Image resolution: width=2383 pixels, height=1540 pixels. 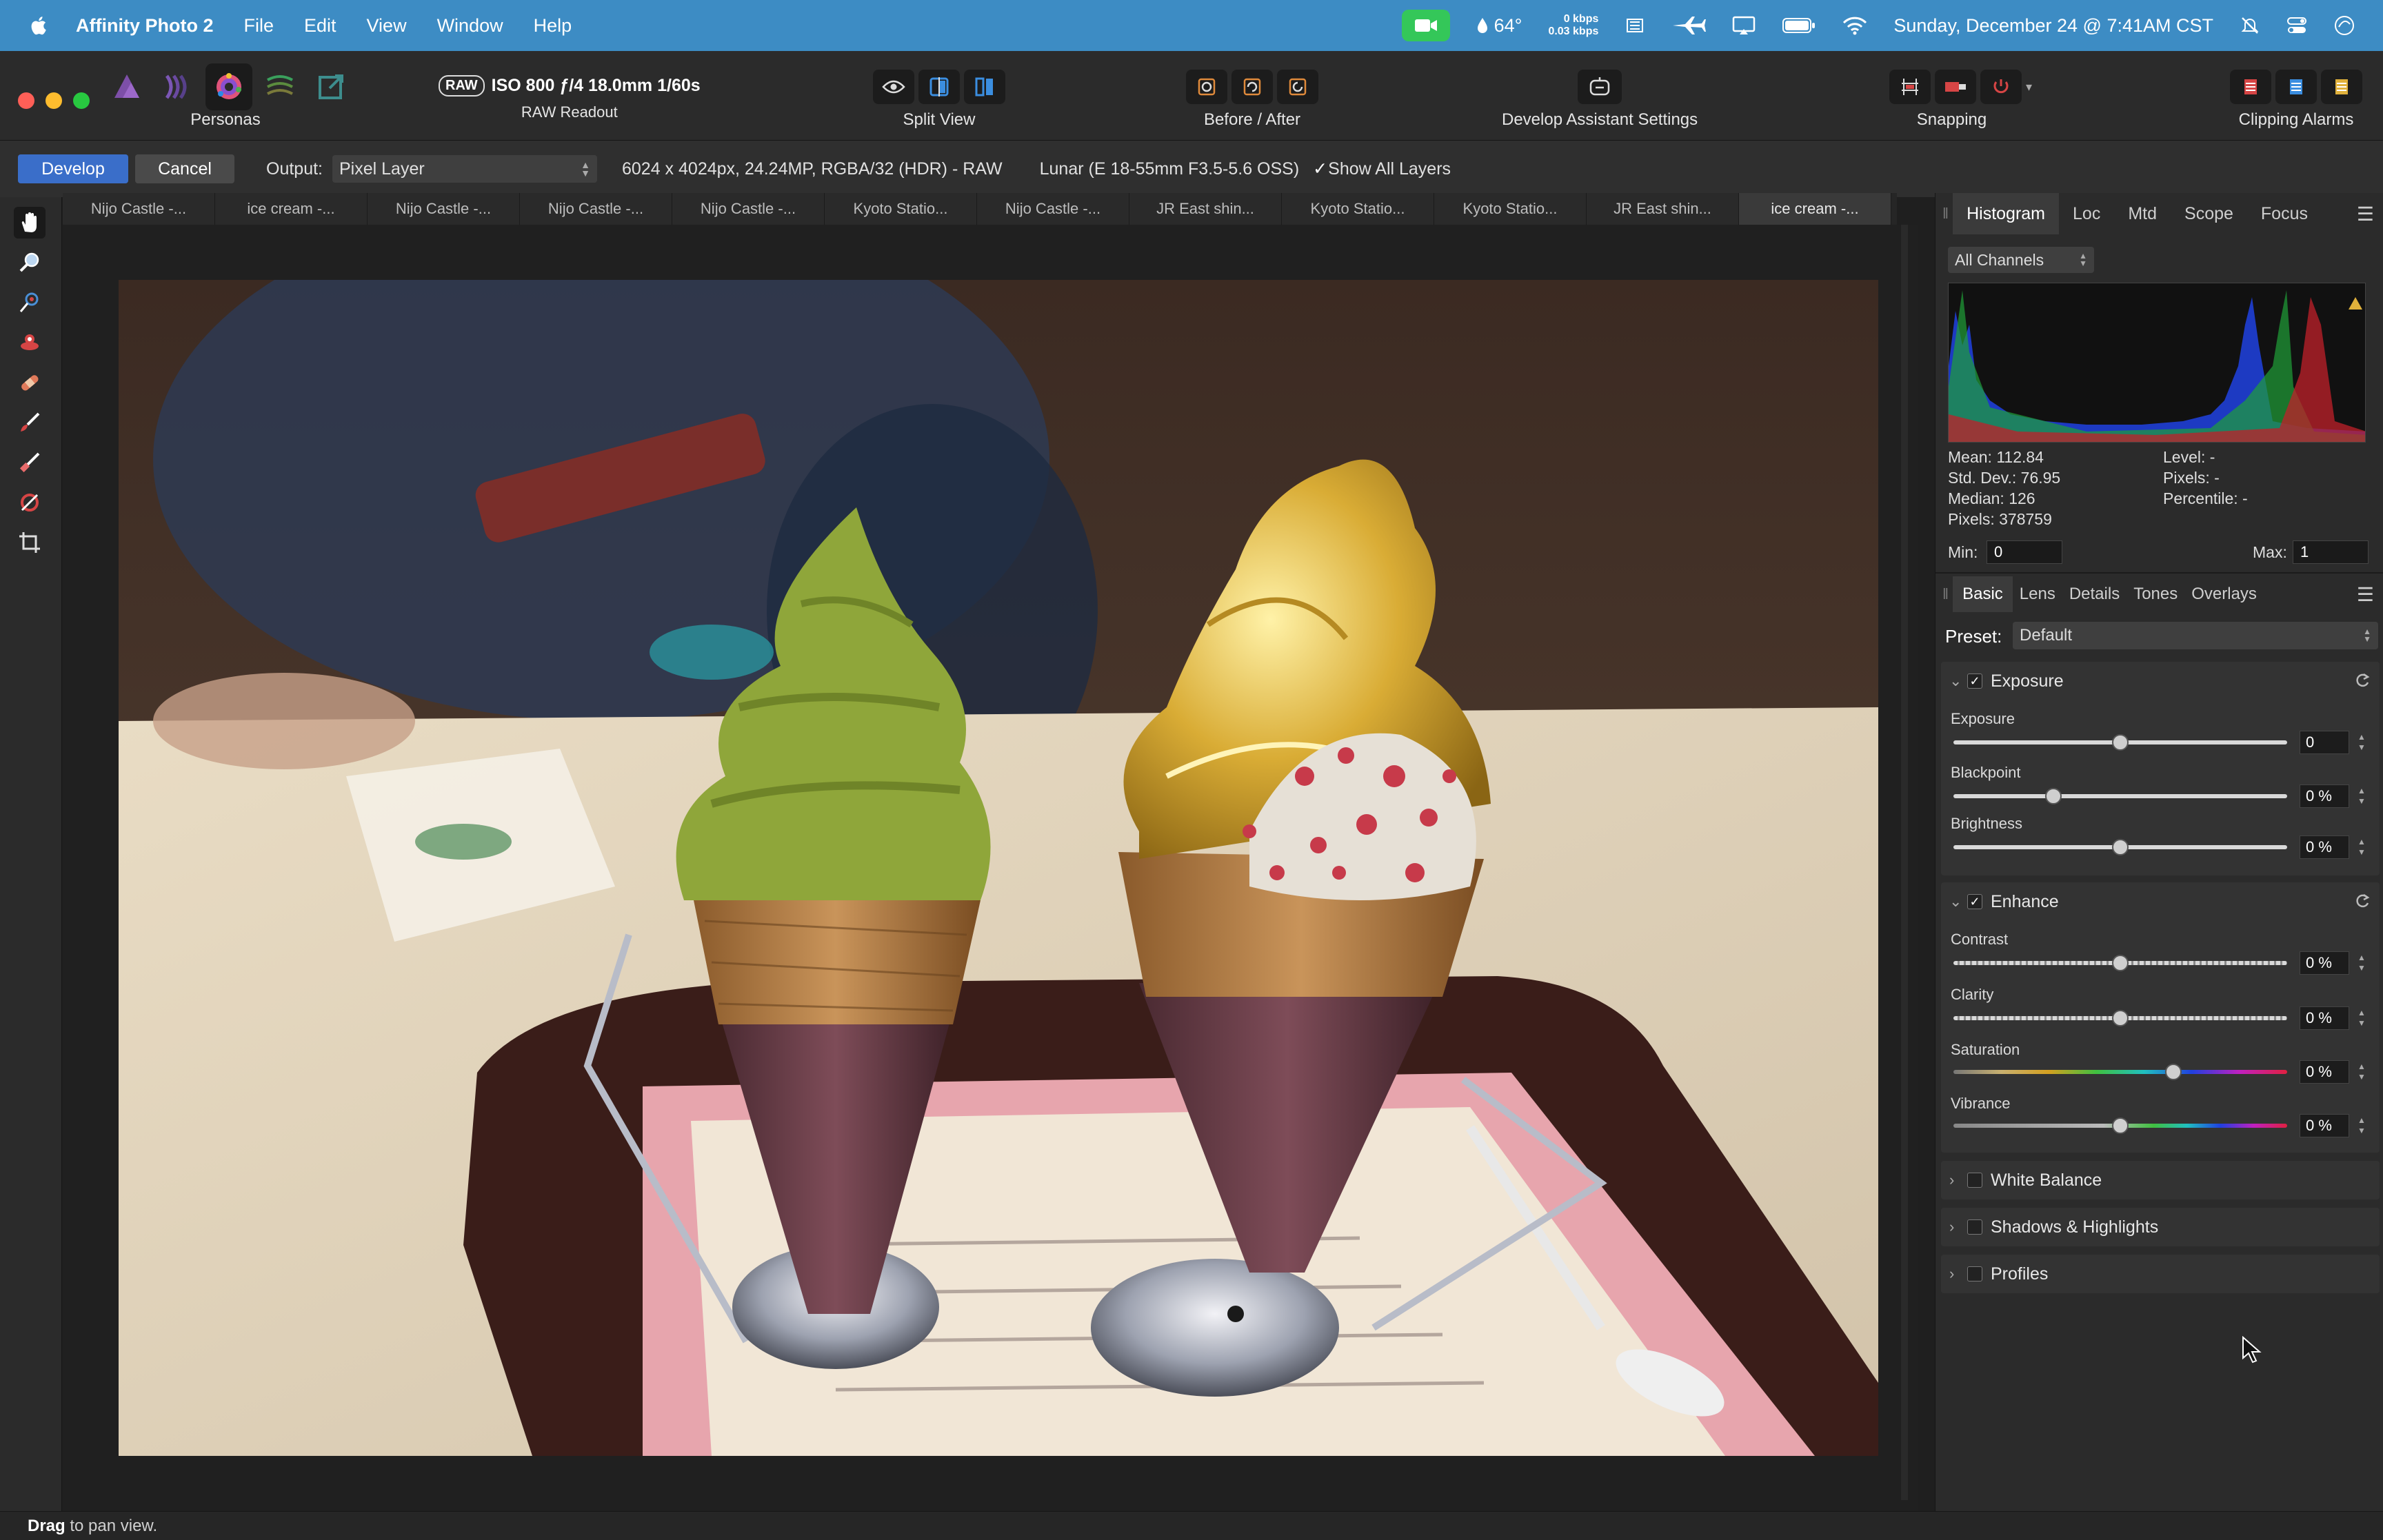 What do you see at coordinates (1974, 1181) in the screenshot?
I see `white-balance-enable-checkbox` at bounding box center [1974, 1181].